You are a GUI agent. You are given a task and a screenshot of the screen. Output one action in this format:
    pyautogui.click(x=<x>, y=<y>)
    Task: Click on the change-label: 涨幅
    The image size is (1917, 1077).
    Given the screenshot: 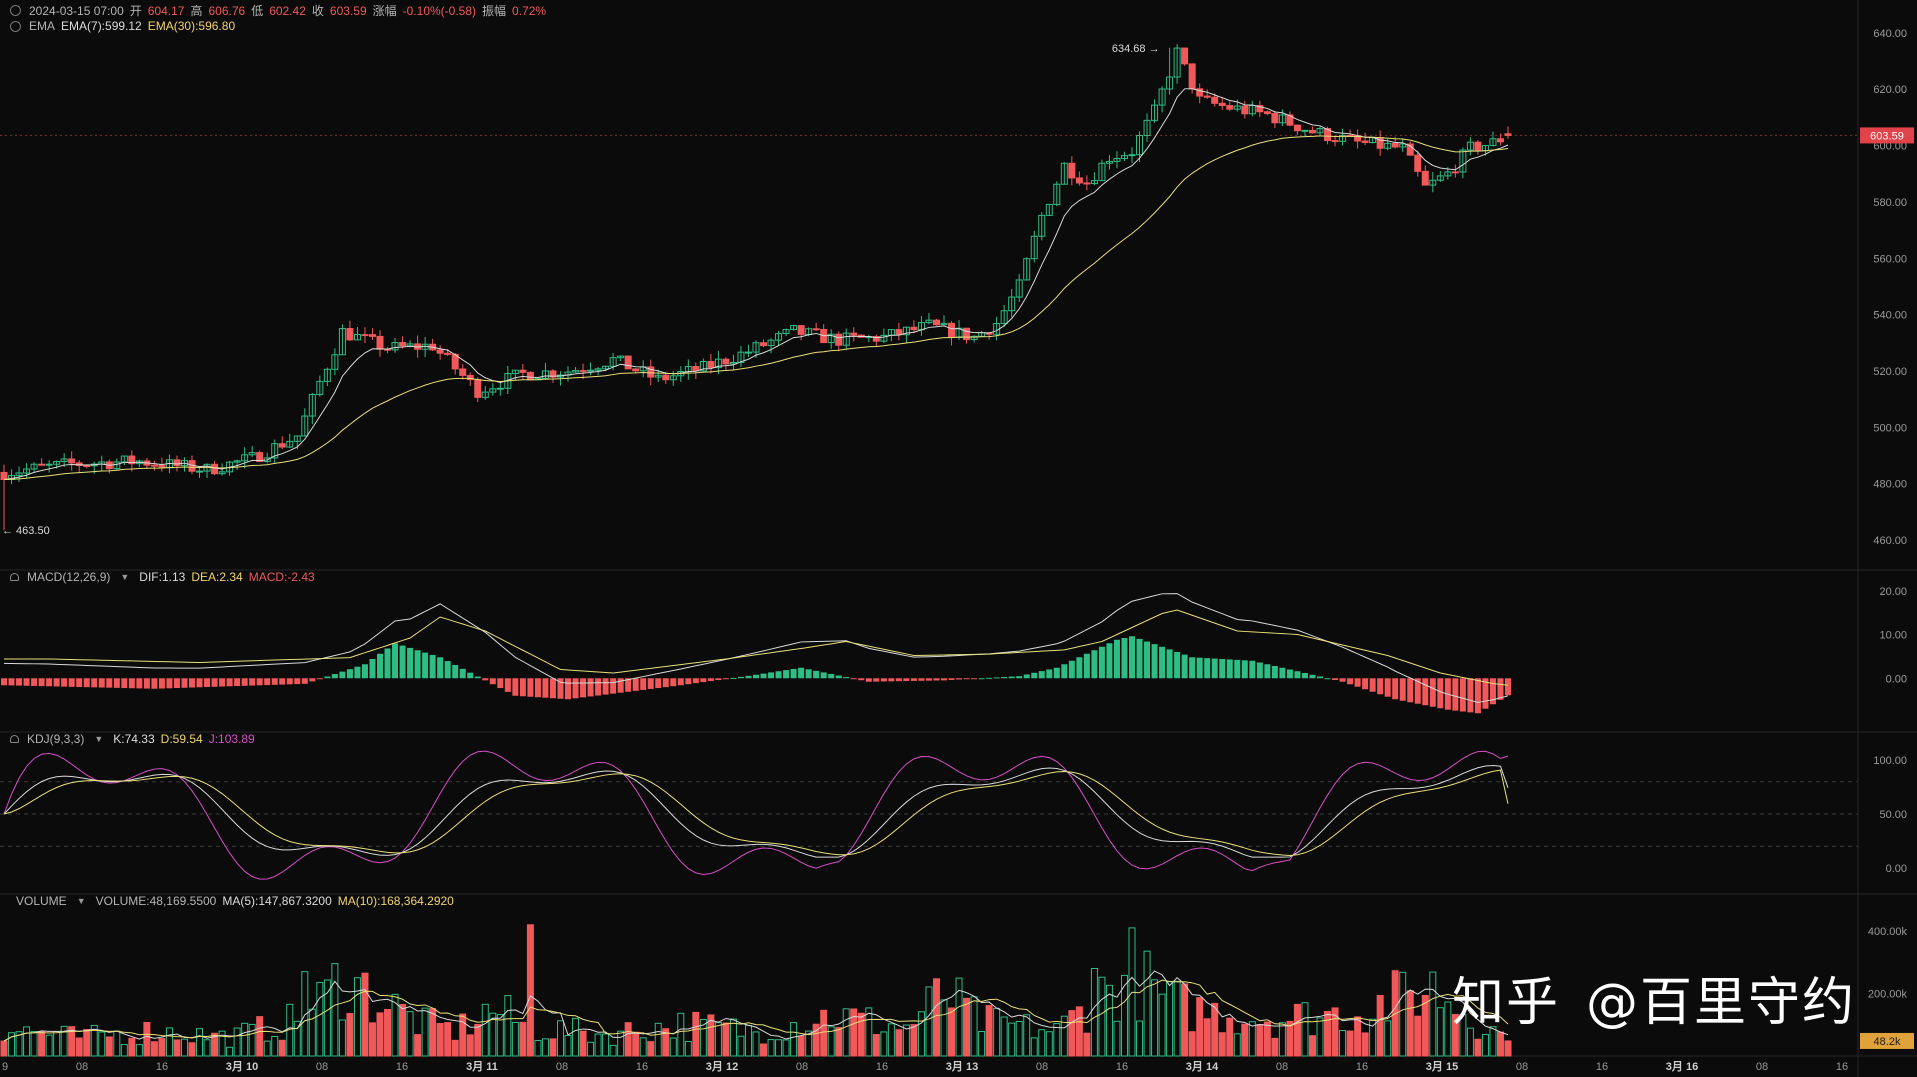 What is the action you would take?
    pyautogui.click(x=384, y=11)
    